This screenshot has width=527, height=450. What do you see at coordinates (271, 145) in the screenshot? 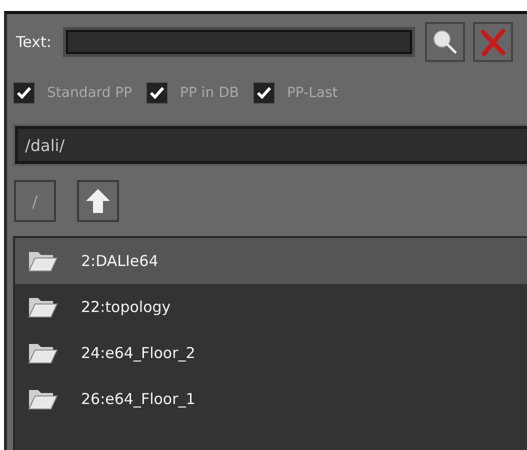
I see `path-field: /dali/` at bounding box center [271, 145].